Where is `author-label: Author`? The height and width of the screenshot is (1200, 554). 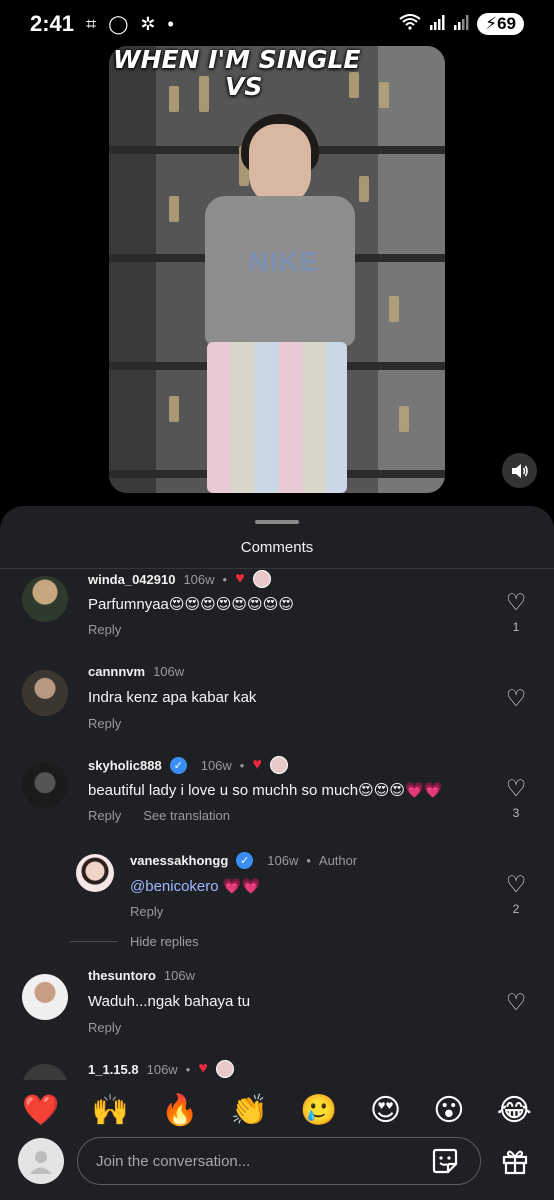 author-label: Author is located at coordinates (338, 860).